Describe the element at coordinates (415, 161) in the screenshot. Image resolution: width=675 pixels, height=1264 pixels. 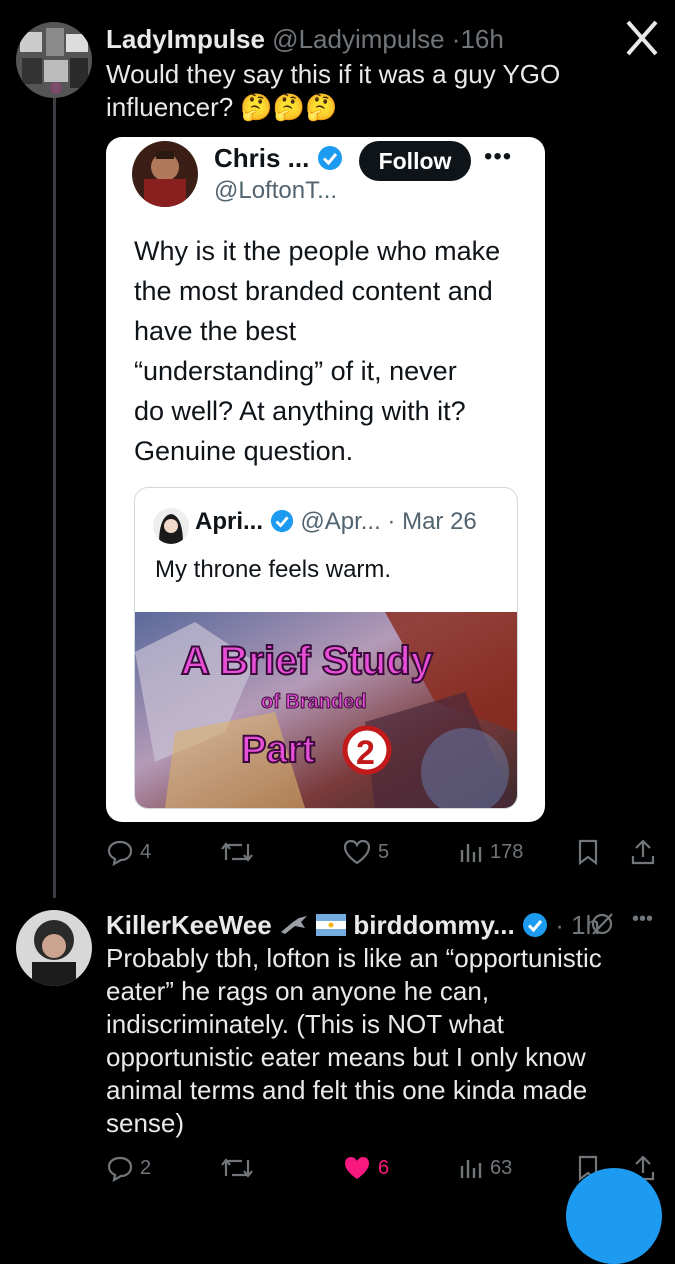
I see `follow-button: Follow` at that location.